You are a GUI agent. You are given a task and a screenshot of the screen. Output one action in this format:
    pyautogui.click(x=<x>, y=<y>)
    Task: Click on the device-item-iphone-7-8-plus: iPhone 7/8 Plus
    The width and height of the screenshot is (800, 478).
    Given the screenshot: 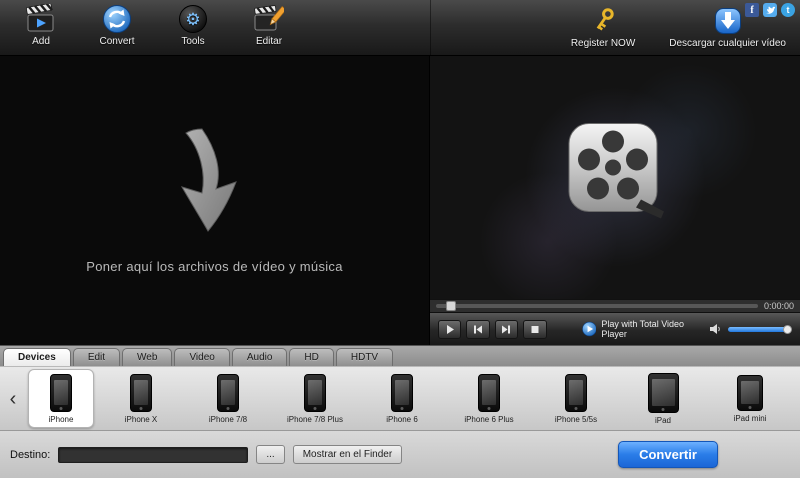 What is the action you would take?
    pyautogui.click(x=315, y=398)
    